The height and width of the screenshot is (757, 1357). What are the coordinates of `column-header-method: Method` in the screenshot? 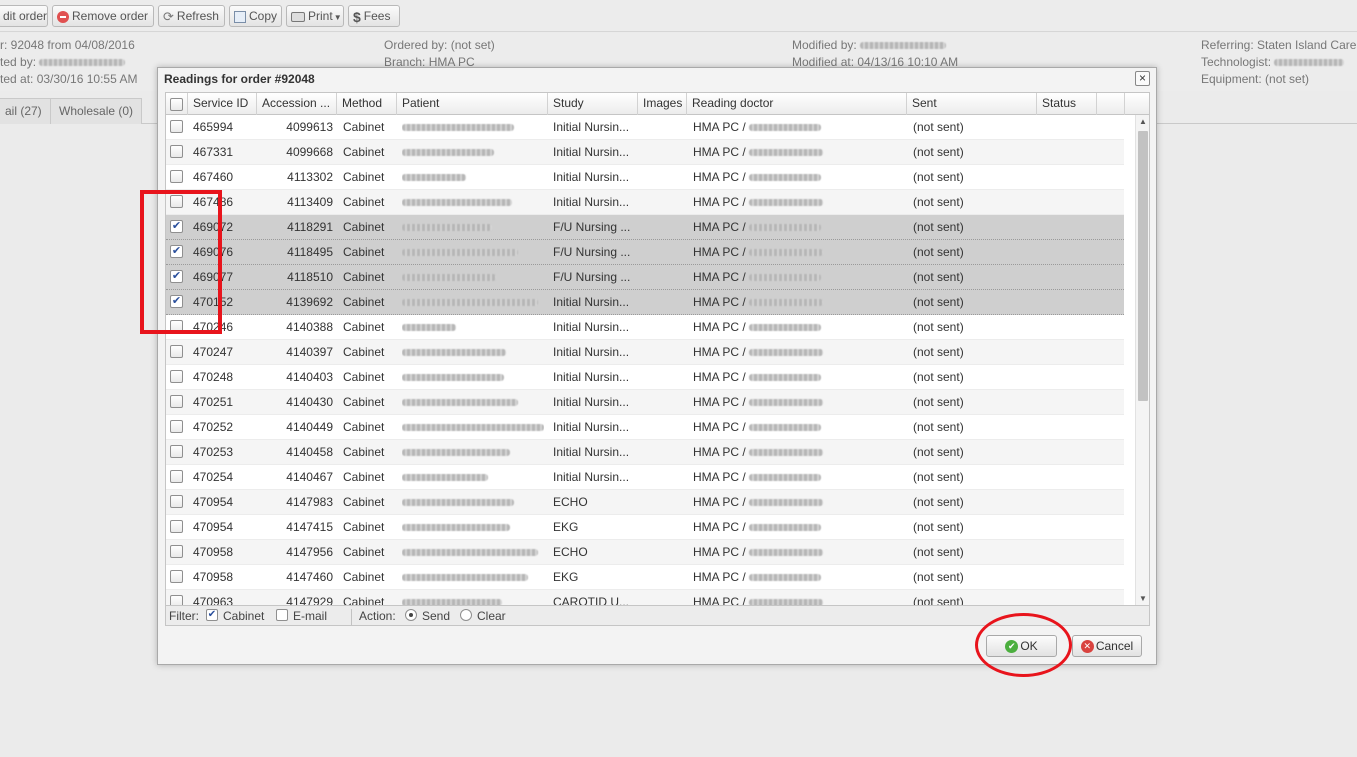 It's located at (367, 104).